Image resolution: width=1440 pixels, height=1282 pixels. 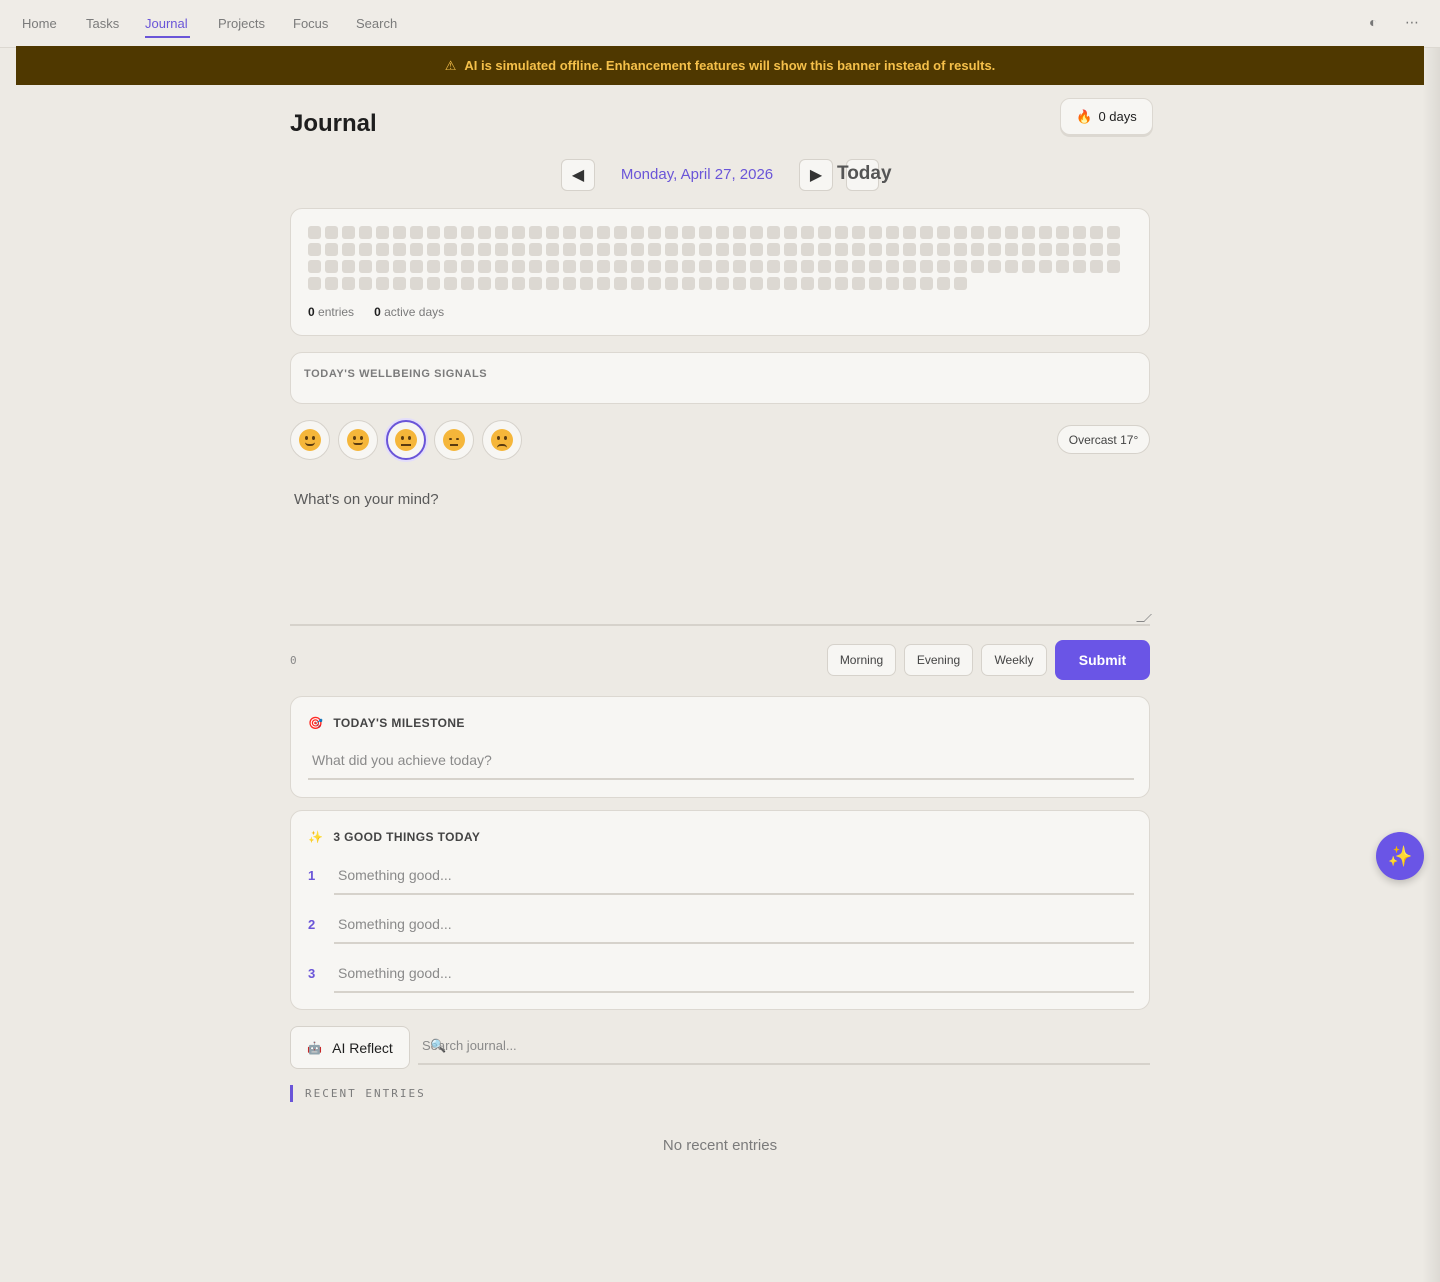 What do you see at coordinates (310, 23) in the screenshot?
I see `nav-focus: Focus` at bounding box center [310, 23].